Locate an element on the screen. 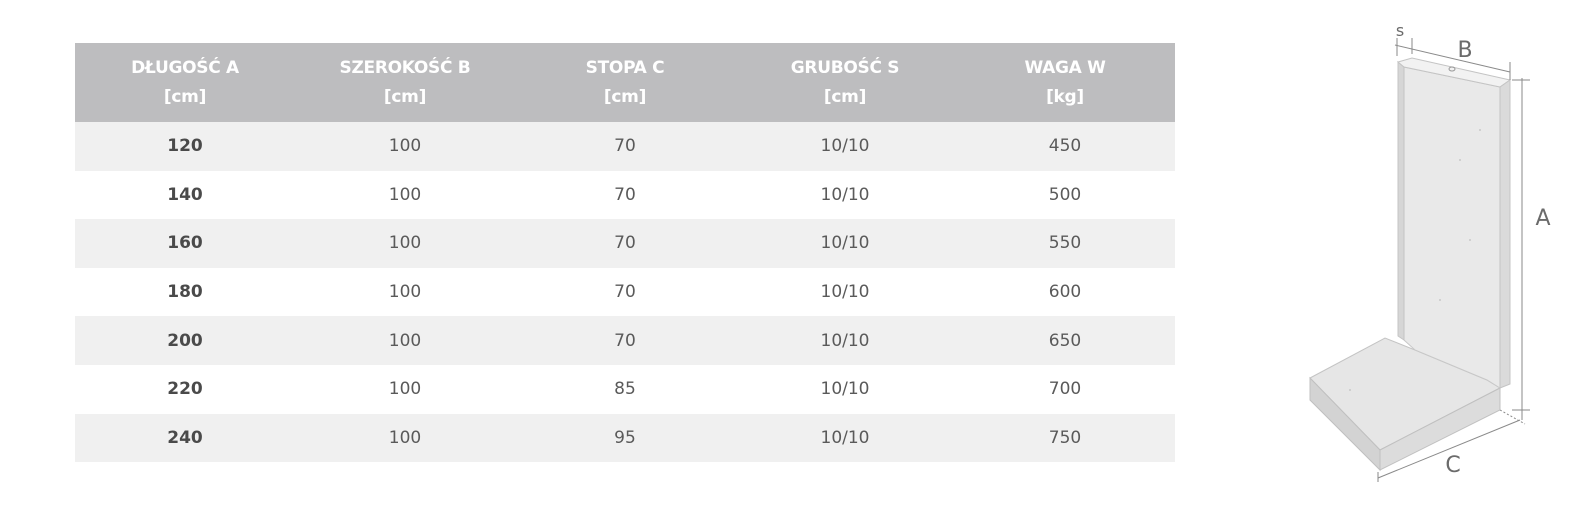 The width and height of the screenshot is (1596, 507). dimension-label-a: A is located at coordinates (1542, 218).